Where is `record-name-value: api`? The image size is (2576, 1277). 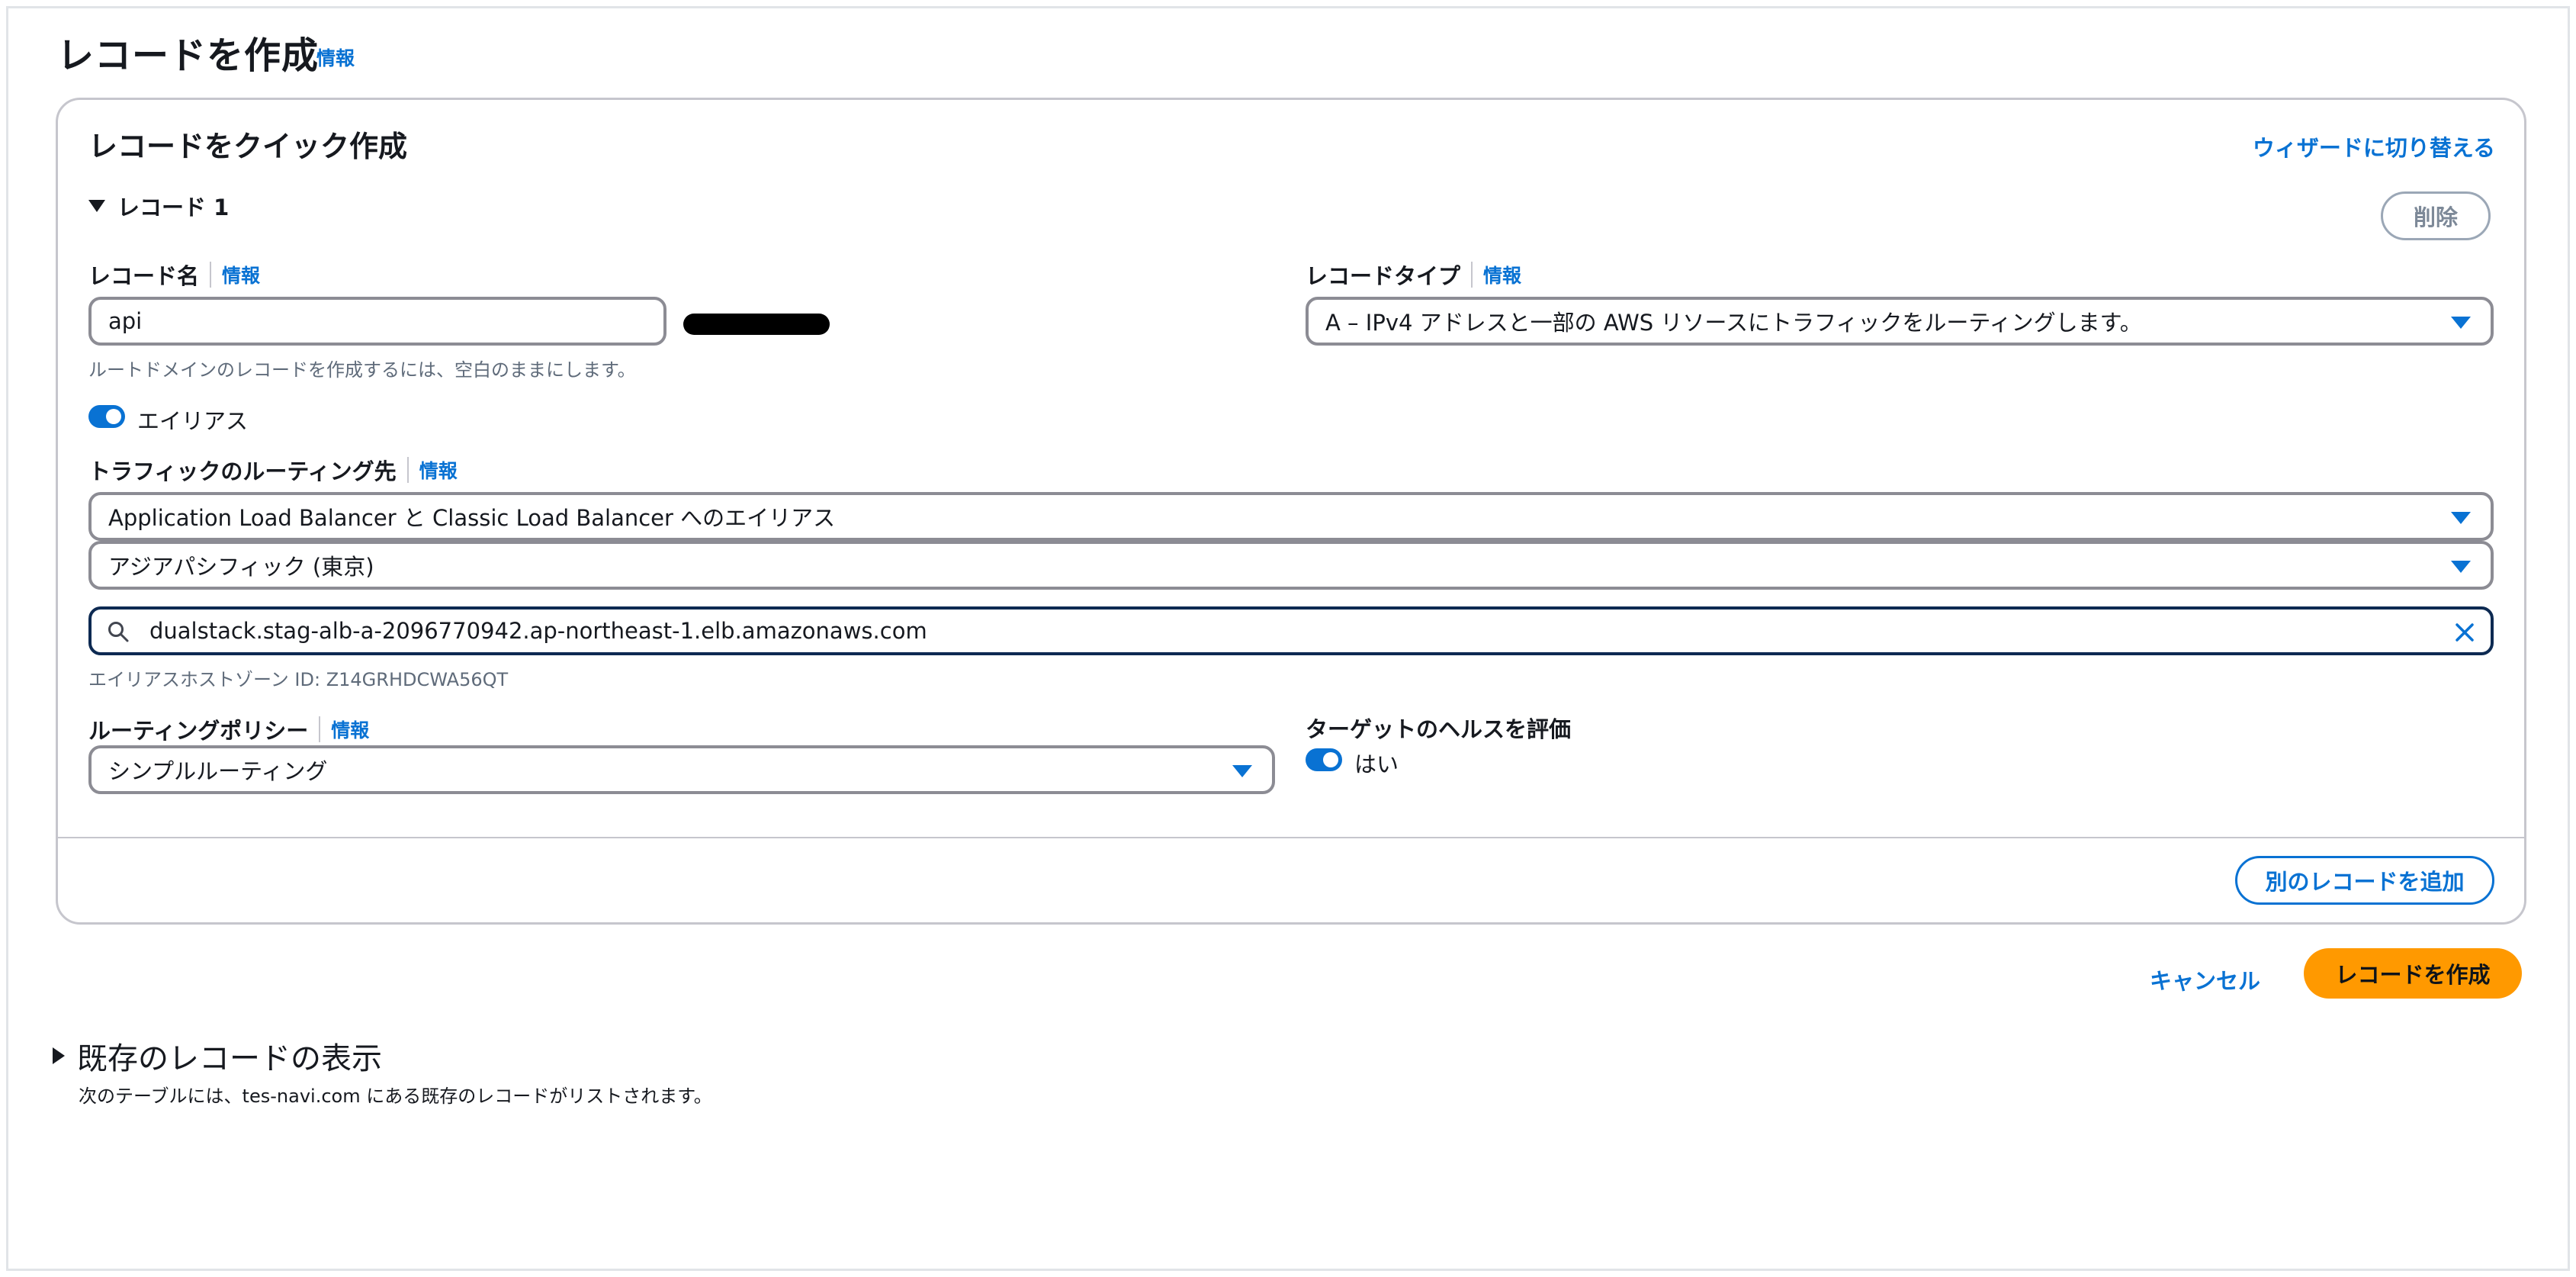
record-name-value: api is located at coordinates (125, 321).